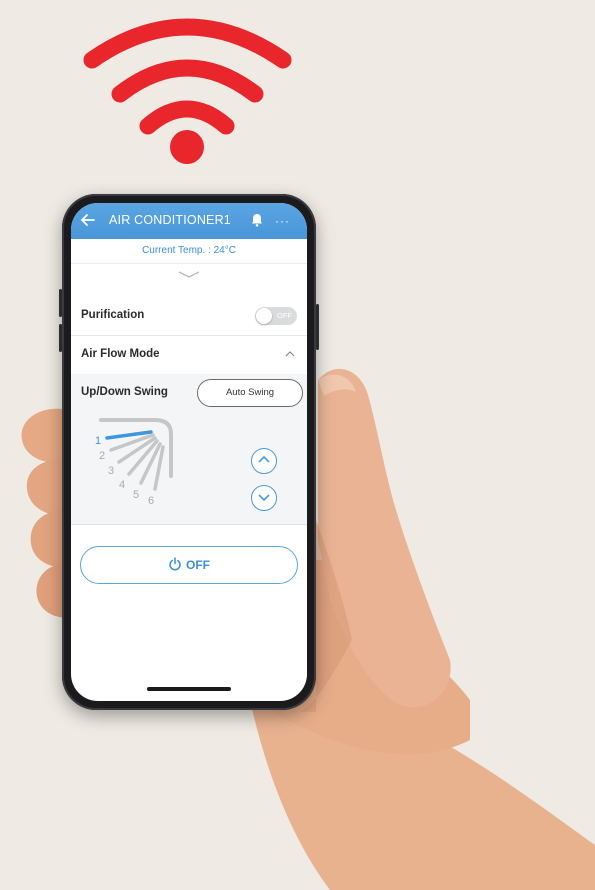 The height and width of the screenshot is (890, 595). Describe the element at coordinates (98, 441) in the screenshot. I see `louver-number: 1` at that location.